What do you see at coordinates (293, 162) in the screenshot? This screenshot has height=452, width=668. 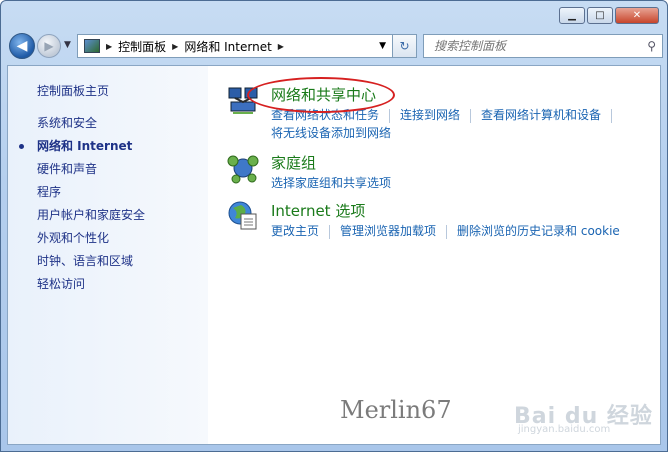 I see `homegroup-link: 家庭组` at bounding box center [293, 162].